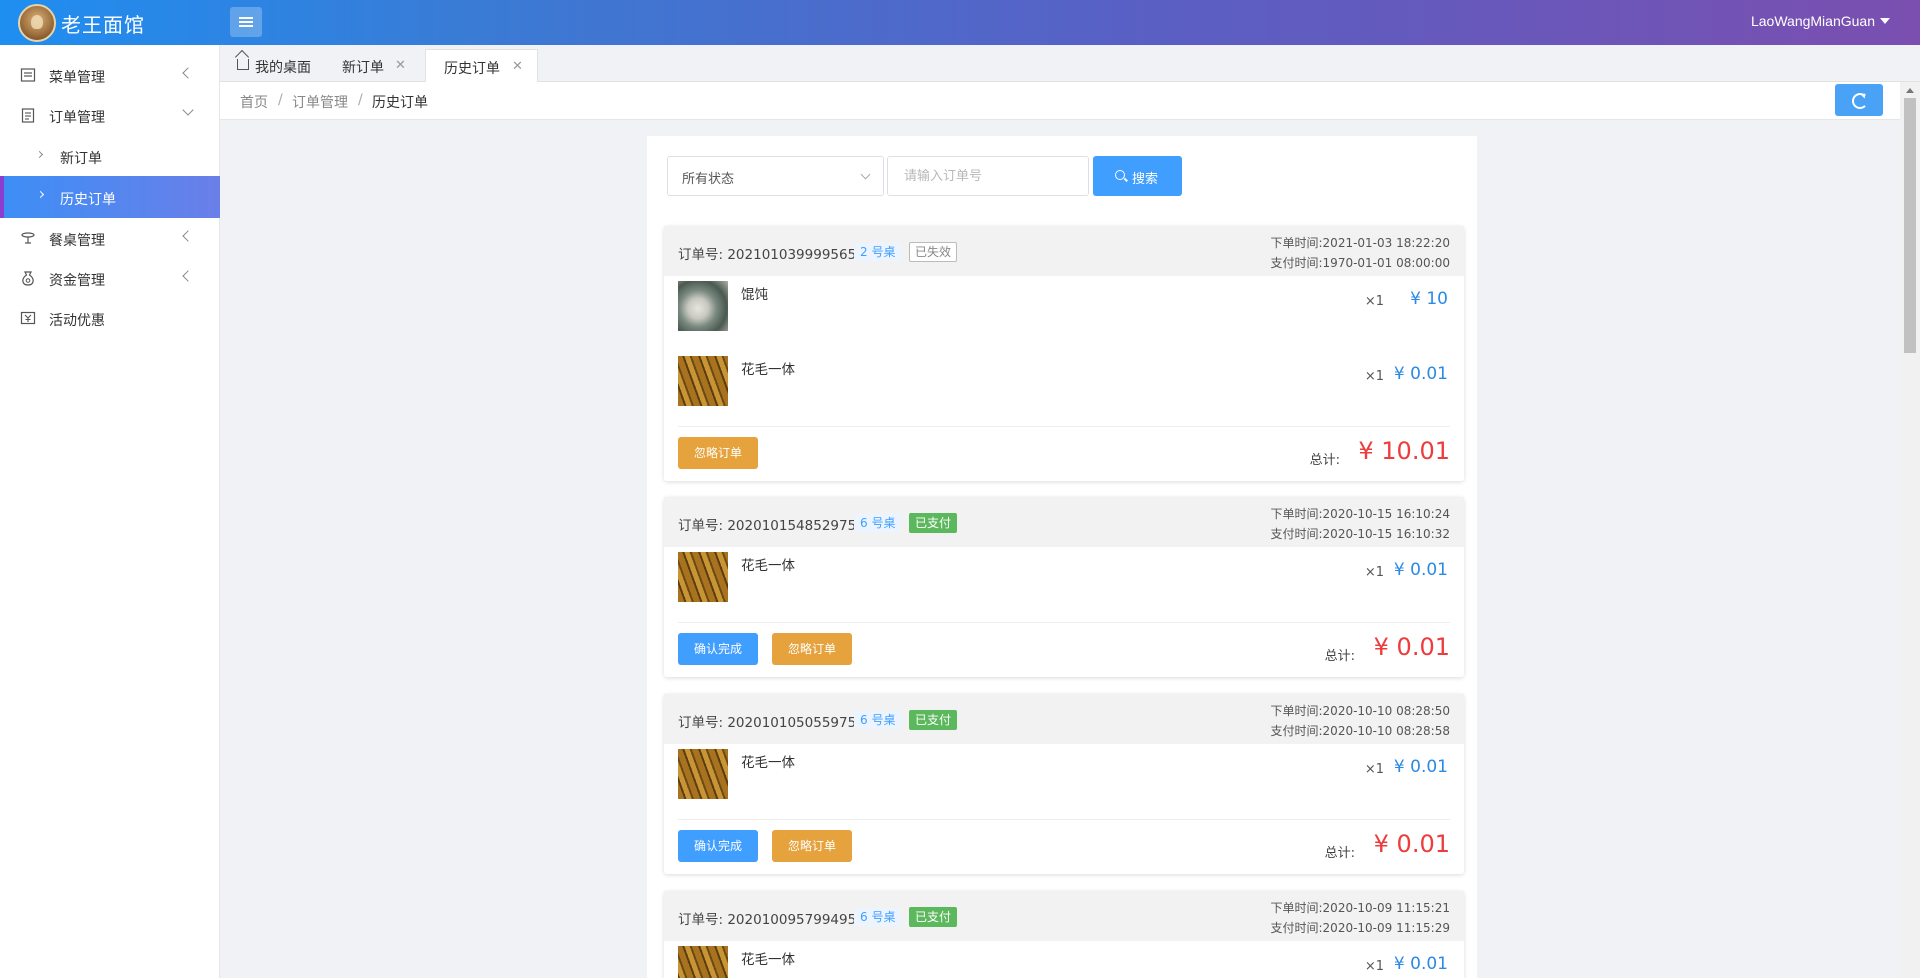 This screenshot has height=978, width=1920. Describe the element at coordinates (77, 321) in the screenshot. I see `sidebar-item-label: 活动优惠` at that location.